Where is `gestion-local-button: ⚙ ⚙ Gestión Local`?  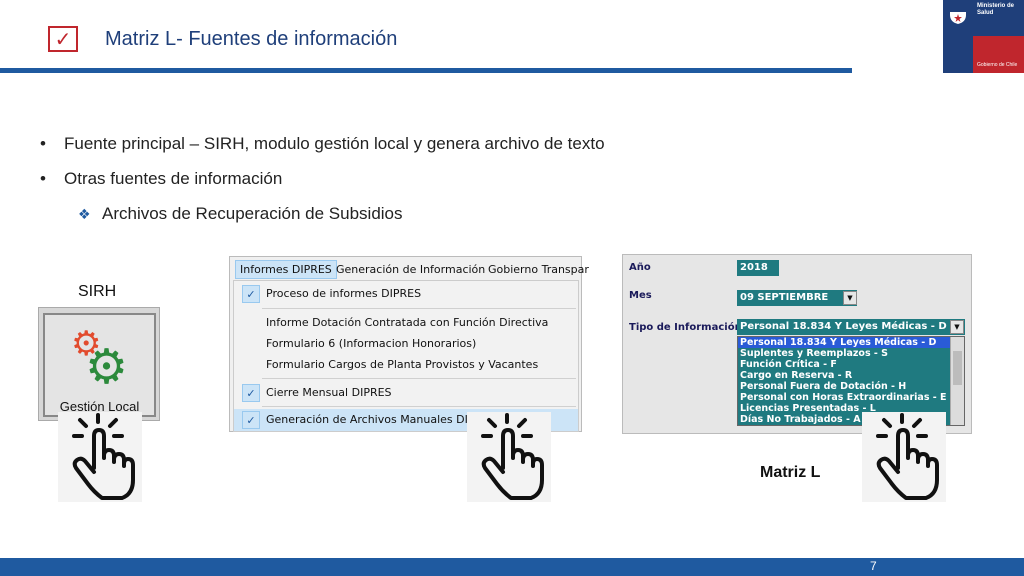 gestion-local-button: ⚙ ⚙ Gestión Local is located at coordinates (99, 364).